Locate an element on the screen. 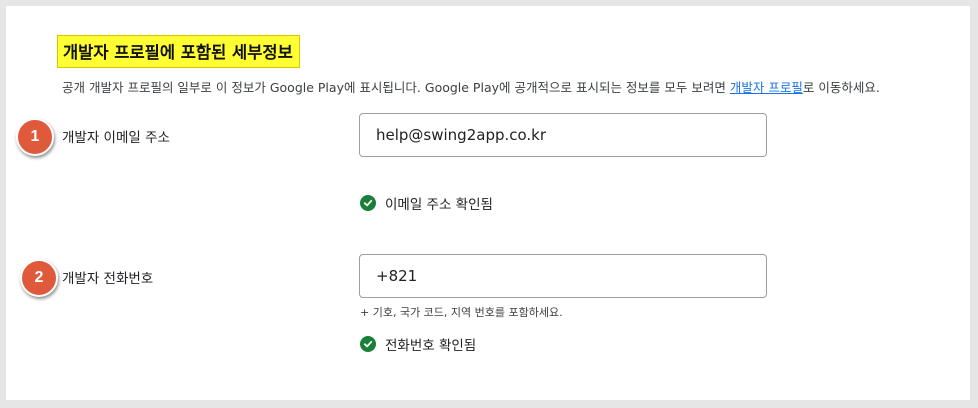 This screenshot has height=408, width=978. section-title: 개발자 프로필에 포함된 세부정보 is located at coordinates (178, 52).